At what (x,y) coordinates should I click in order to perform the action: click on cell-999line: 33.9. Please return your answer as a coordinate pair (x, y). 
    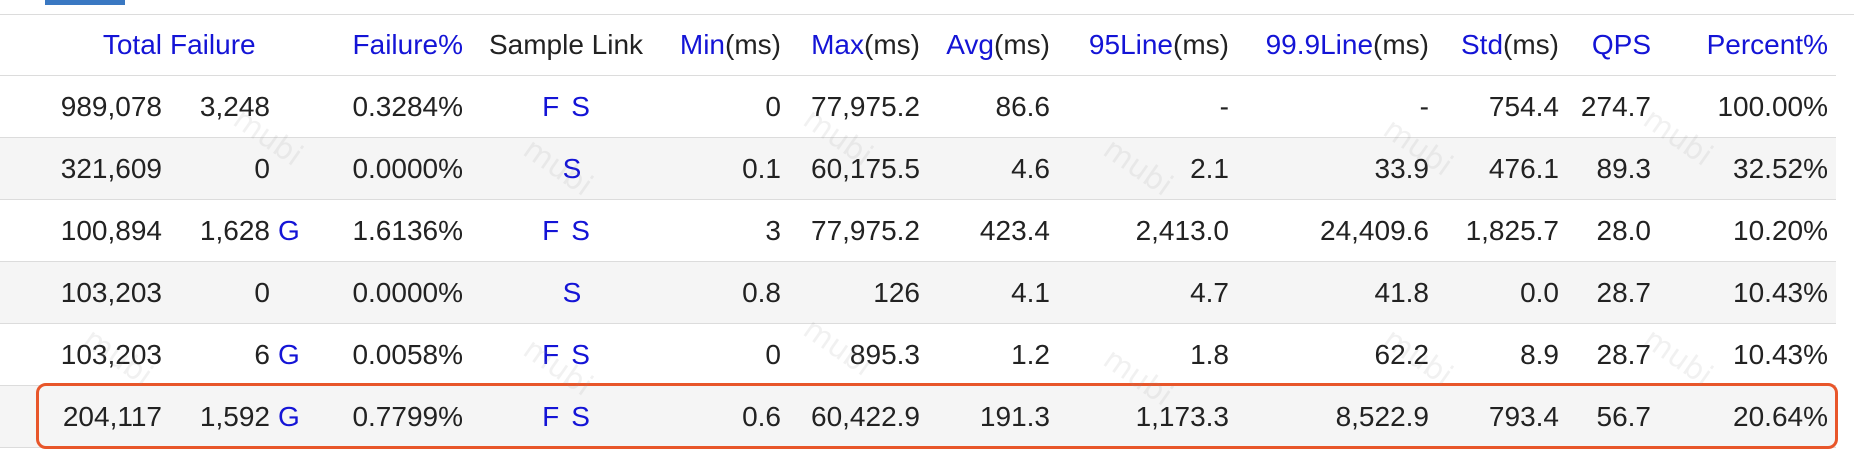
    Looking at the image, I should click on (1337, 168).